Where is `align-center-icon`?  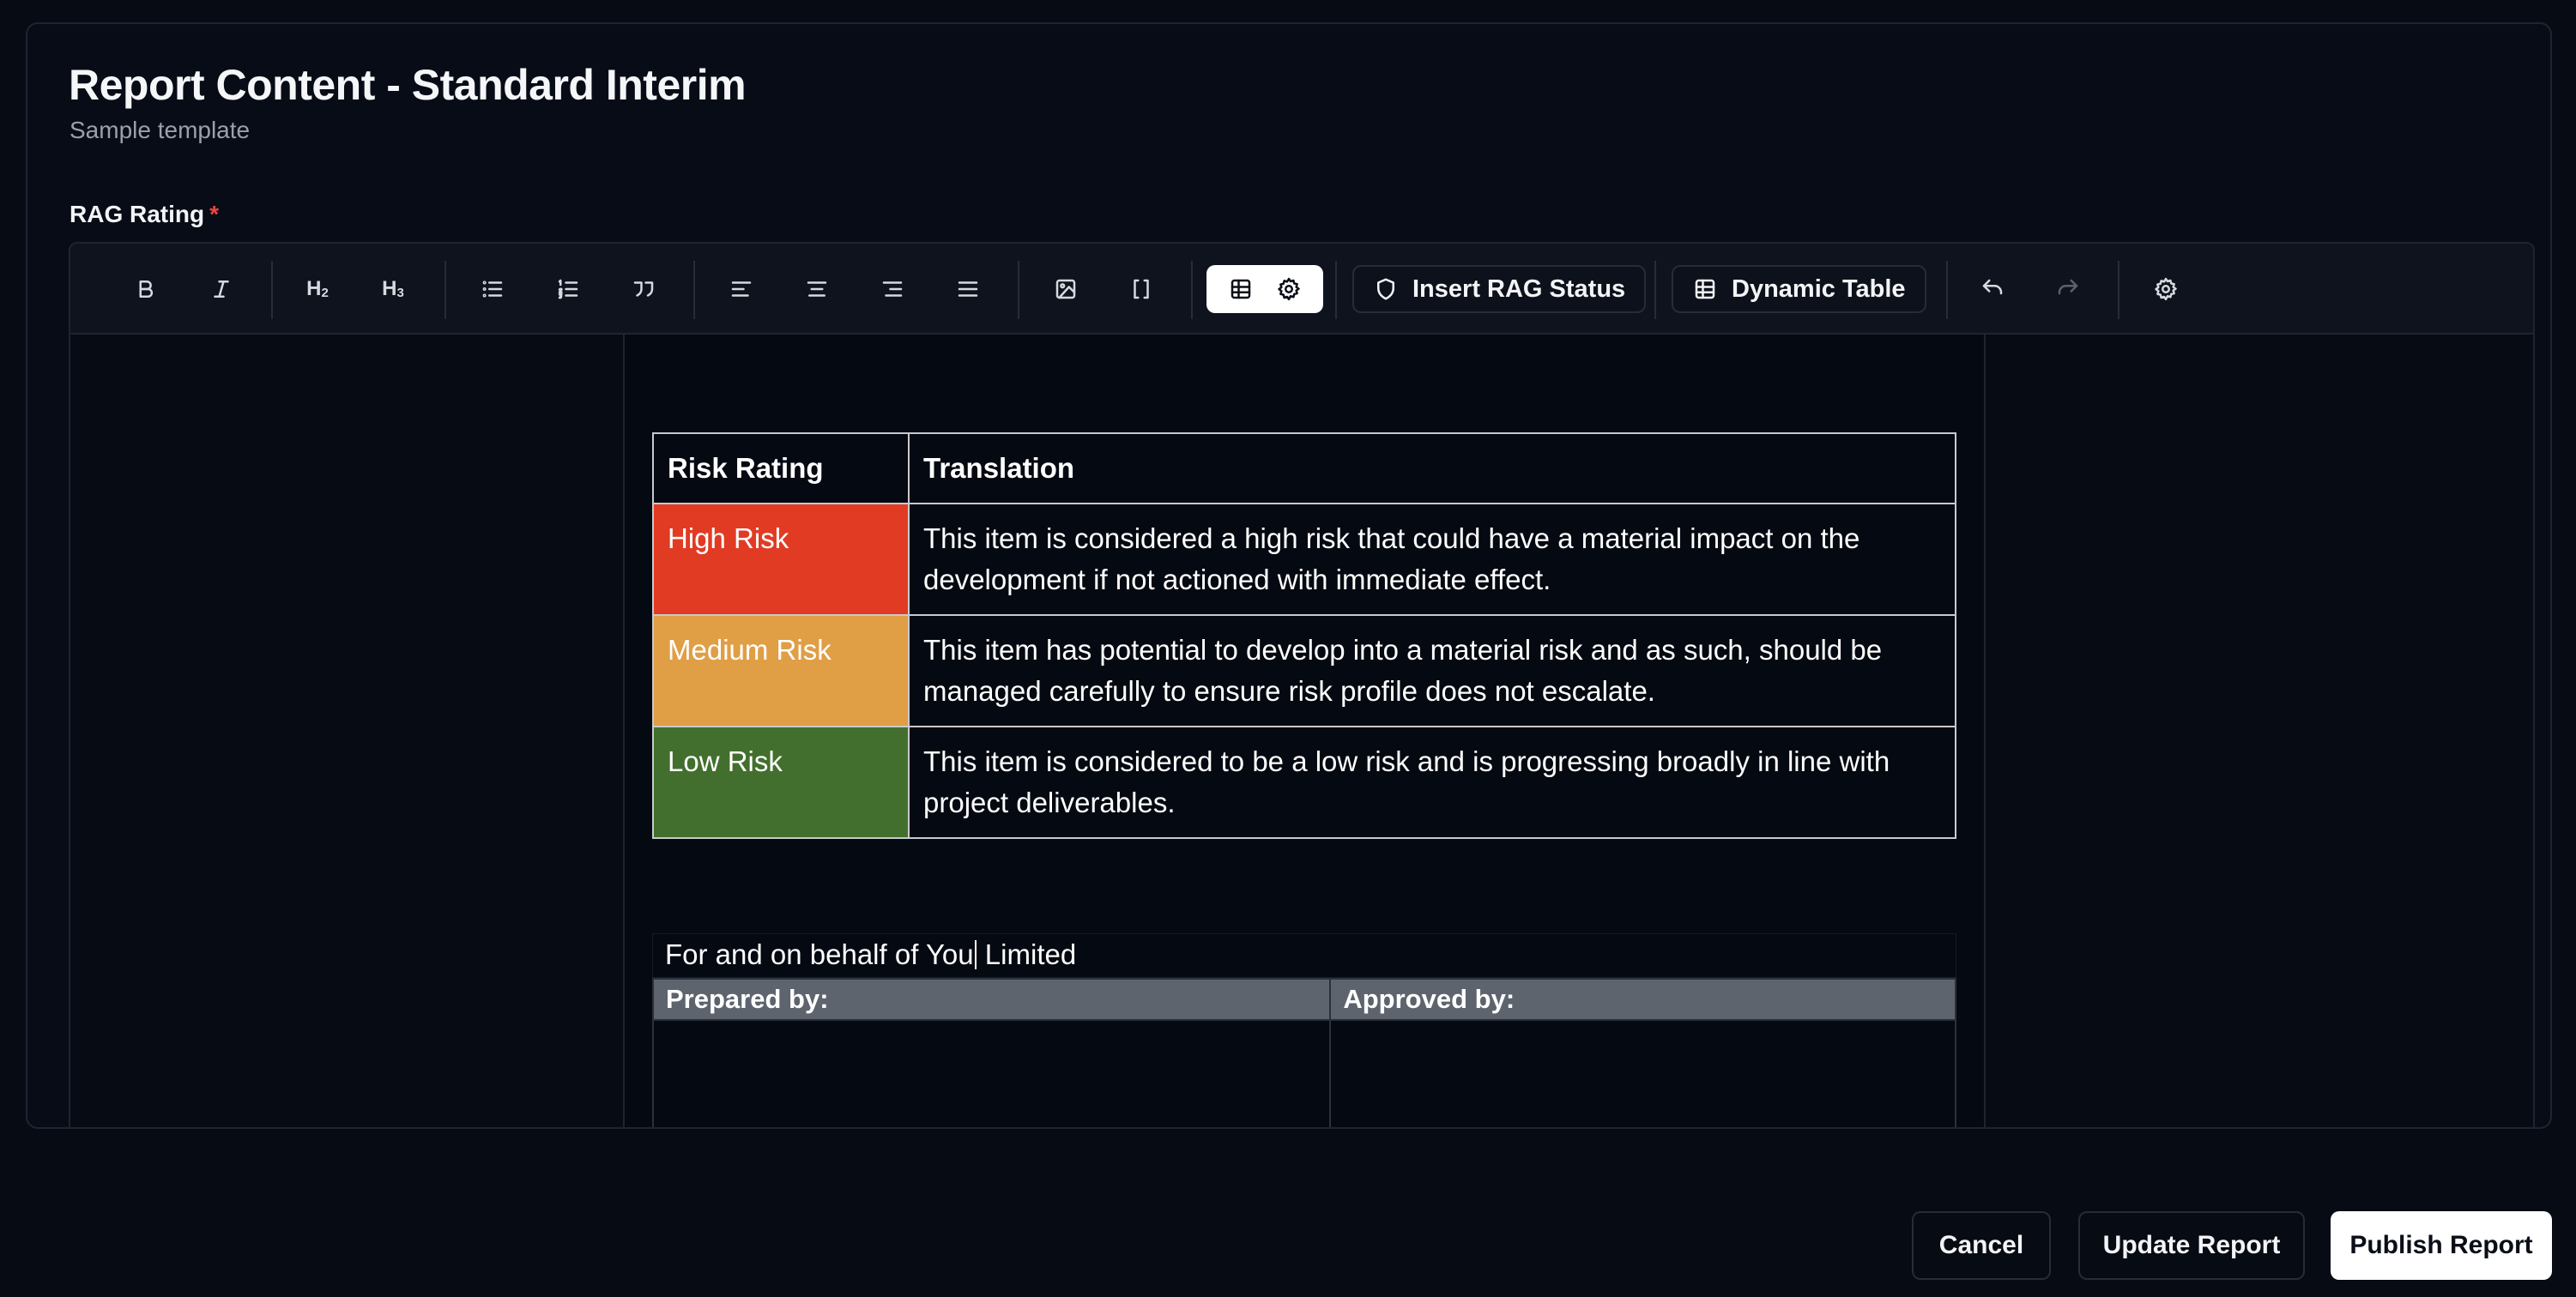 align-center-icon is located at coordinates (817, 289).